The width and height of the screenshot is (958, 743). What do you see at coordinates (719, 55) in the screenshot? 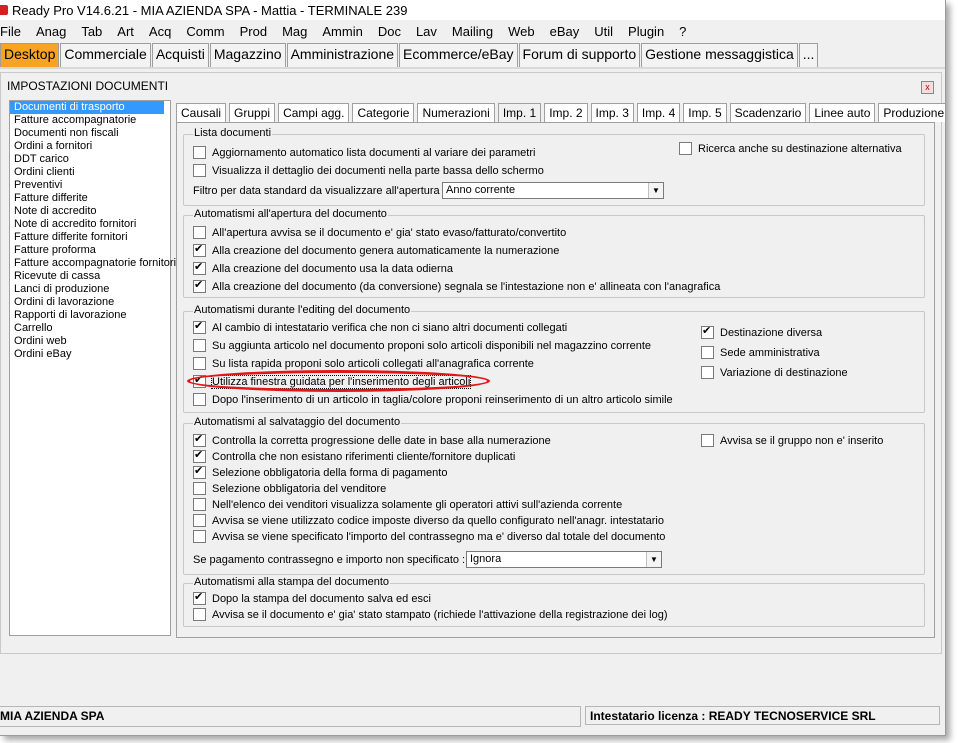
I see `tab-messaggistica: Gestione messaggistica` at bounding box center [719, 55].